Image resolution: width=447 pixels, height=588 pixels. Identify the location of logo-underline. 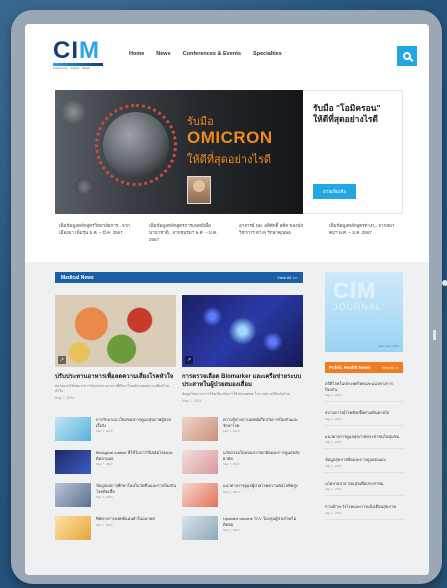
(78, 64).